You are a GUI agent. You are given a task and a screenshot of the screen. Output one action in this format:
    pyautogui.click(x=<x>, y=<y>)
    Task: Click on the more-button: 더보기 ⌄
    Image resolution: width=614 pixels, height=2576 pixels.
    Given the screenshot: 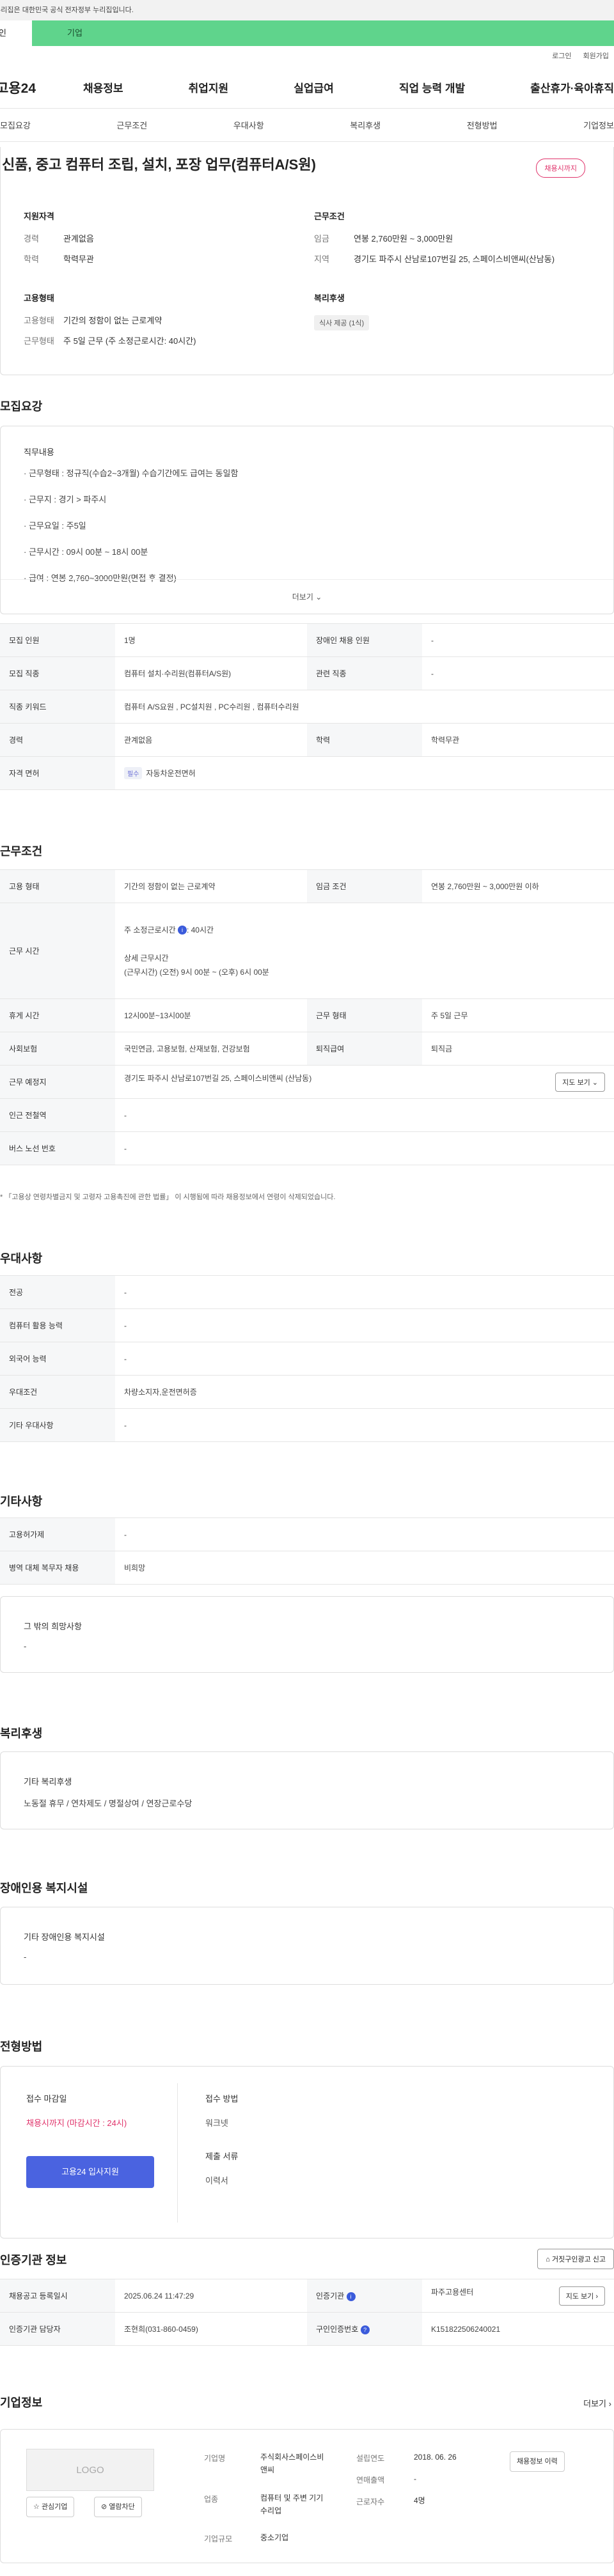 What is the action you would take?
    pyautogui.click(x=307, y=596)
    